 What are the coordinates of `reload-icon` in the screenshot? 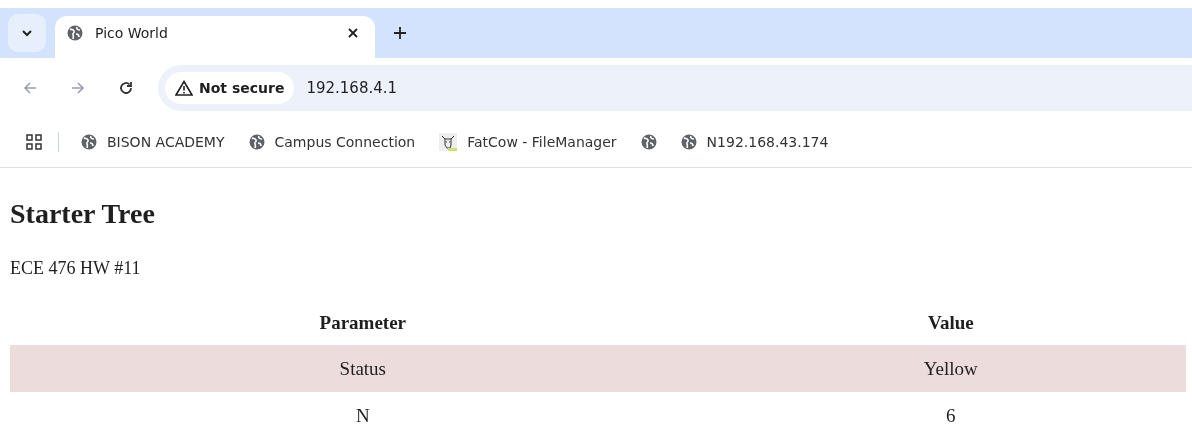 It's located at (126, 87).